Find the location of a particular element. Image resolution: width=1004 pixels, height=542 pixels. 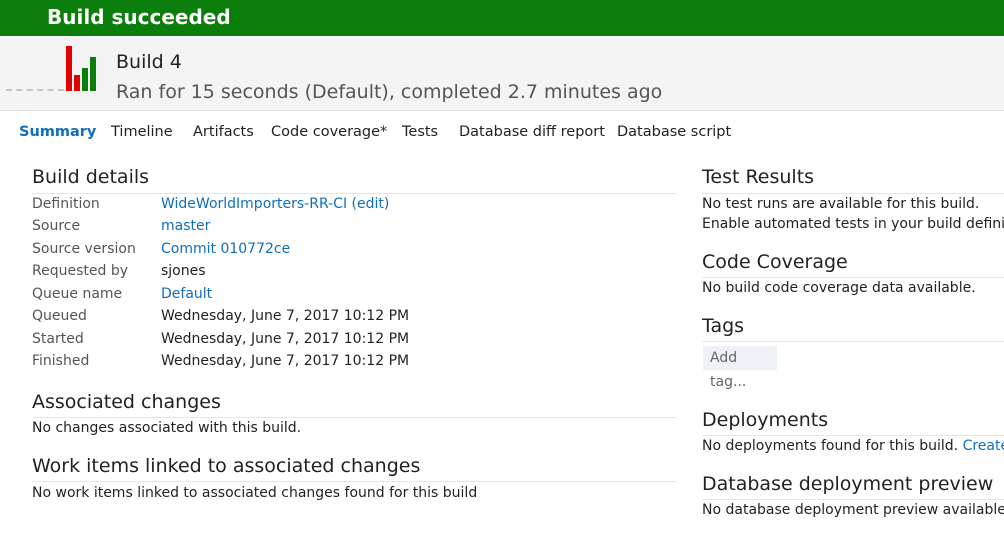

source-branch-link: master is located at coordinates (185, 226).